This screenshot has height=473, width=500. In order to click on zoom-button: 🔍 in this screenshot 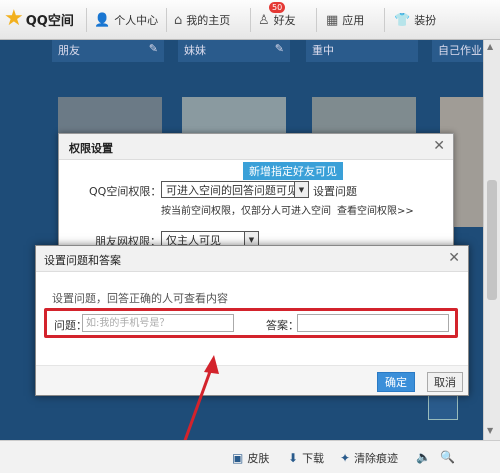, I will do `click(449, 457)`.